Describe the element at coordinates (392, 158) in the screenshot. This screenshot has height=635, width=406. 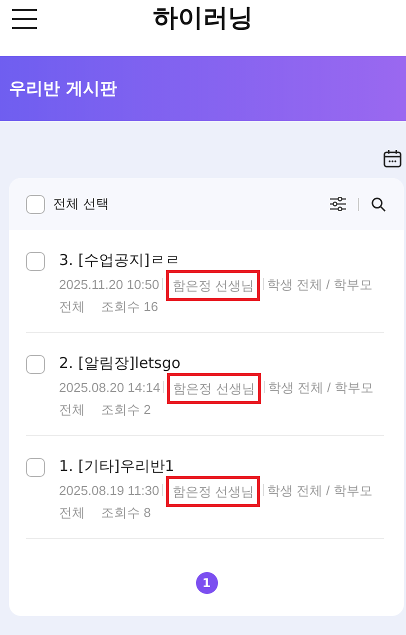
I see `calendar-icon` at that location.